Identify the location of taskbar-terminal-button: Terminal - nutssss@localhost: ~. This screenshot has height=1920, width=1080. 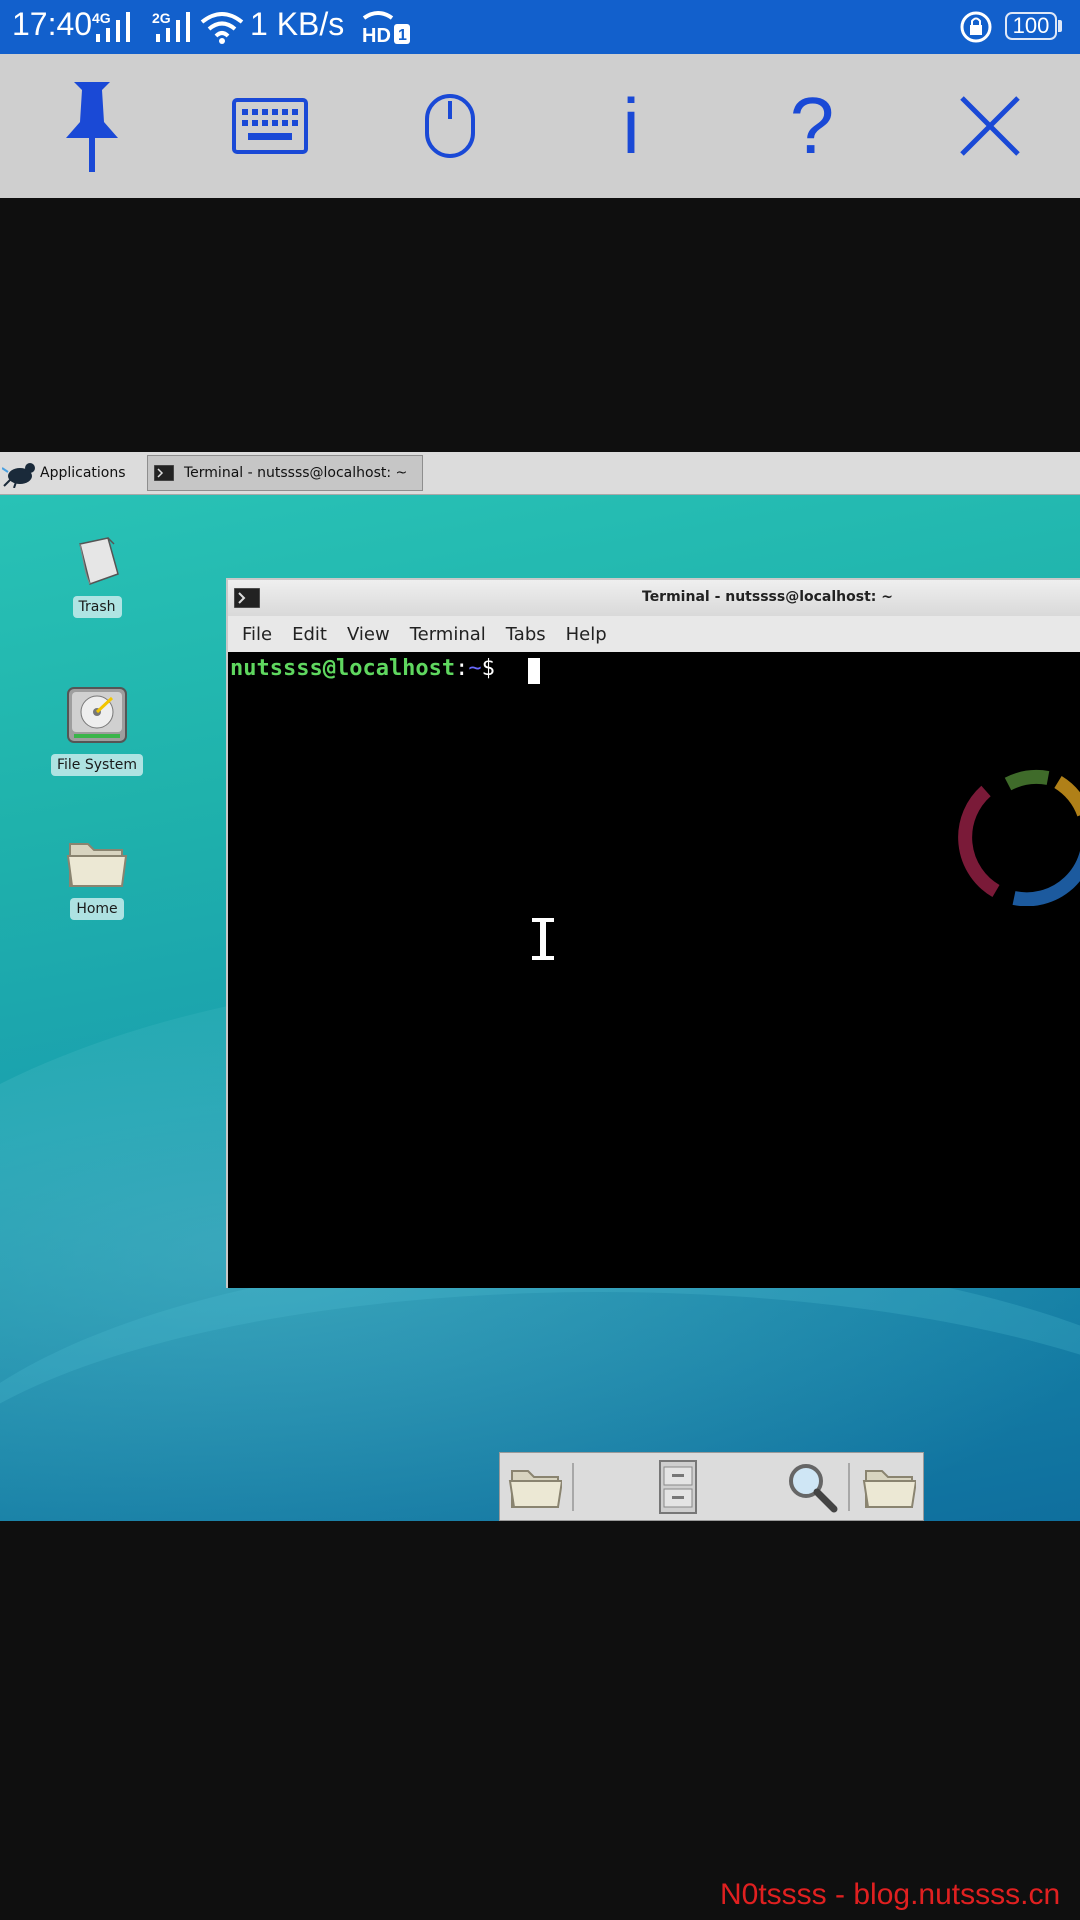
(285, 473).